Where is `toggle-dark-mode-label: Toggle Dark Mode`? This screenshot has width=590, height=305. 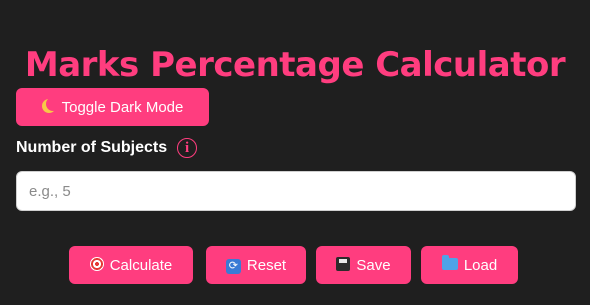
toggle-dark-mode-label: Toggle Dark Mode is located at coordinates (122, 107).